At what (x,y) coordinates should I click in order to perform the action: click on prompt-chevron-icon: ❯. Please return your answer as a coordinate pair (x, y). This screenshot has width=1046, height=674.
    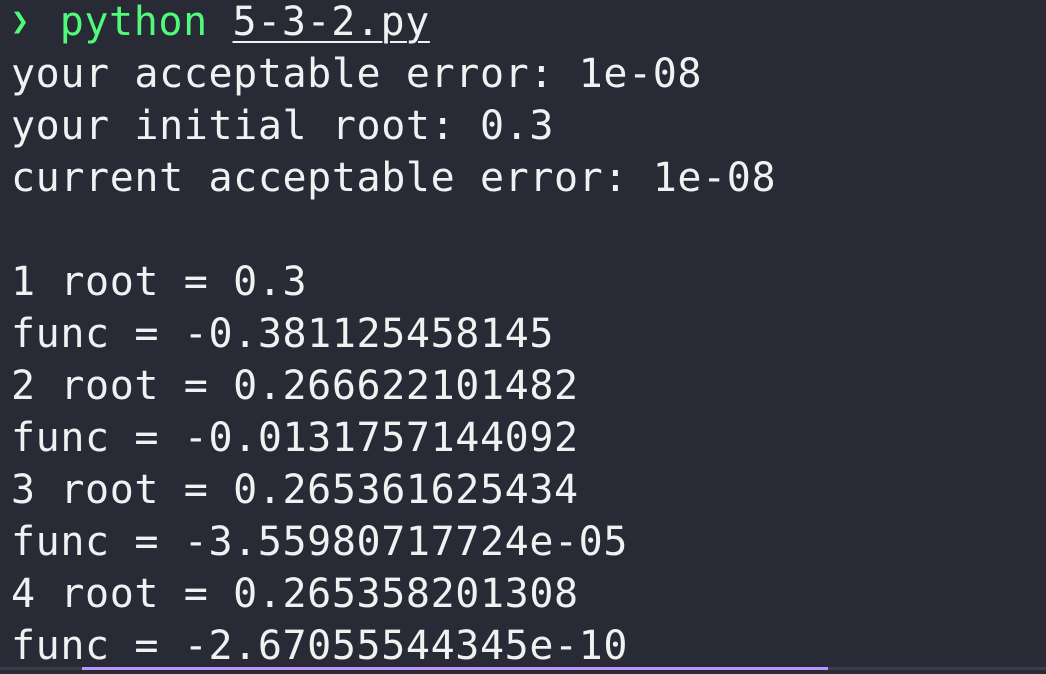
    Looking at the image, I should click on (20, 21).